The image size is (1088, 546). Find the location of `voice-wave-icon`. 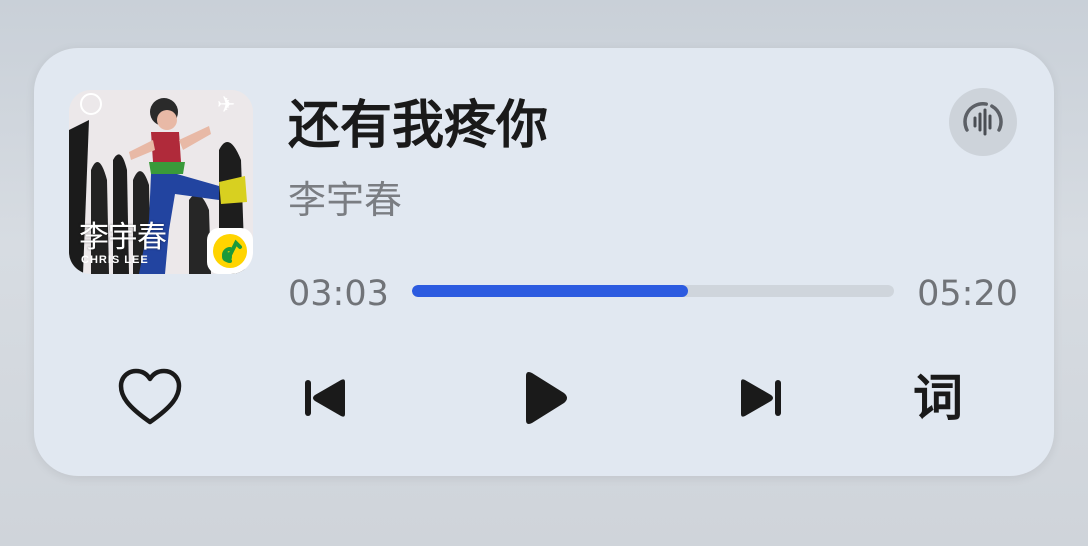

voice-wave-icon is located at coordinates (983, 122).